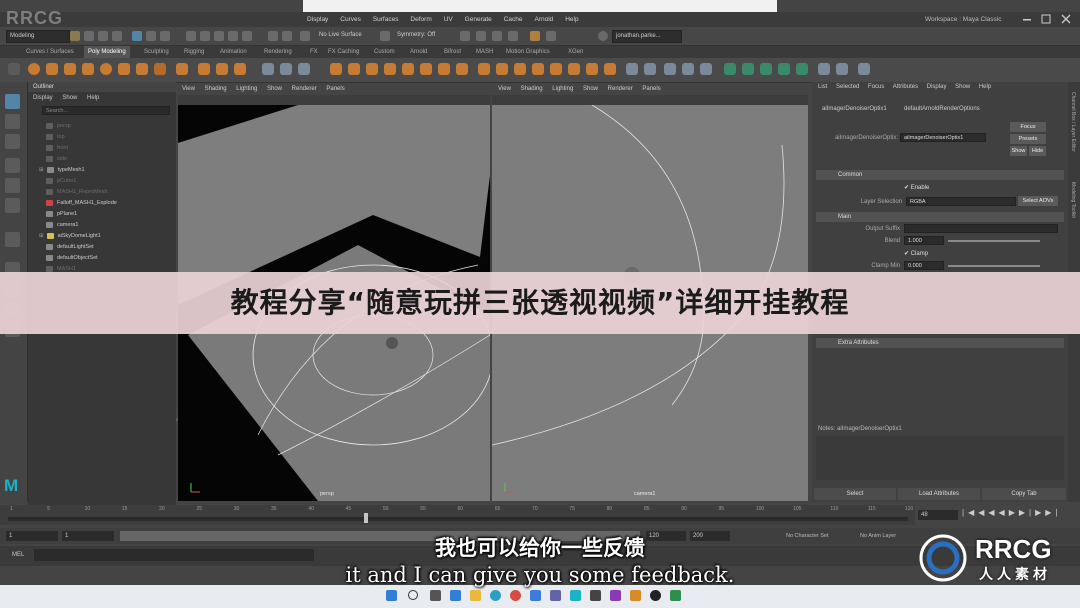 The image size is (1080, 608). I want to click on shelf-tab-mash: MASH, so click(484, 52).